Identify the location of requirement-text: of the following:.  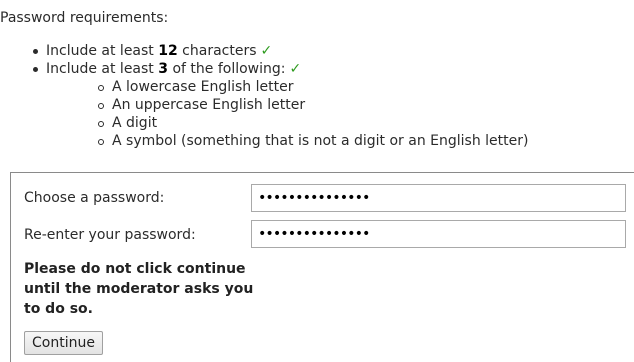
(227, 69).